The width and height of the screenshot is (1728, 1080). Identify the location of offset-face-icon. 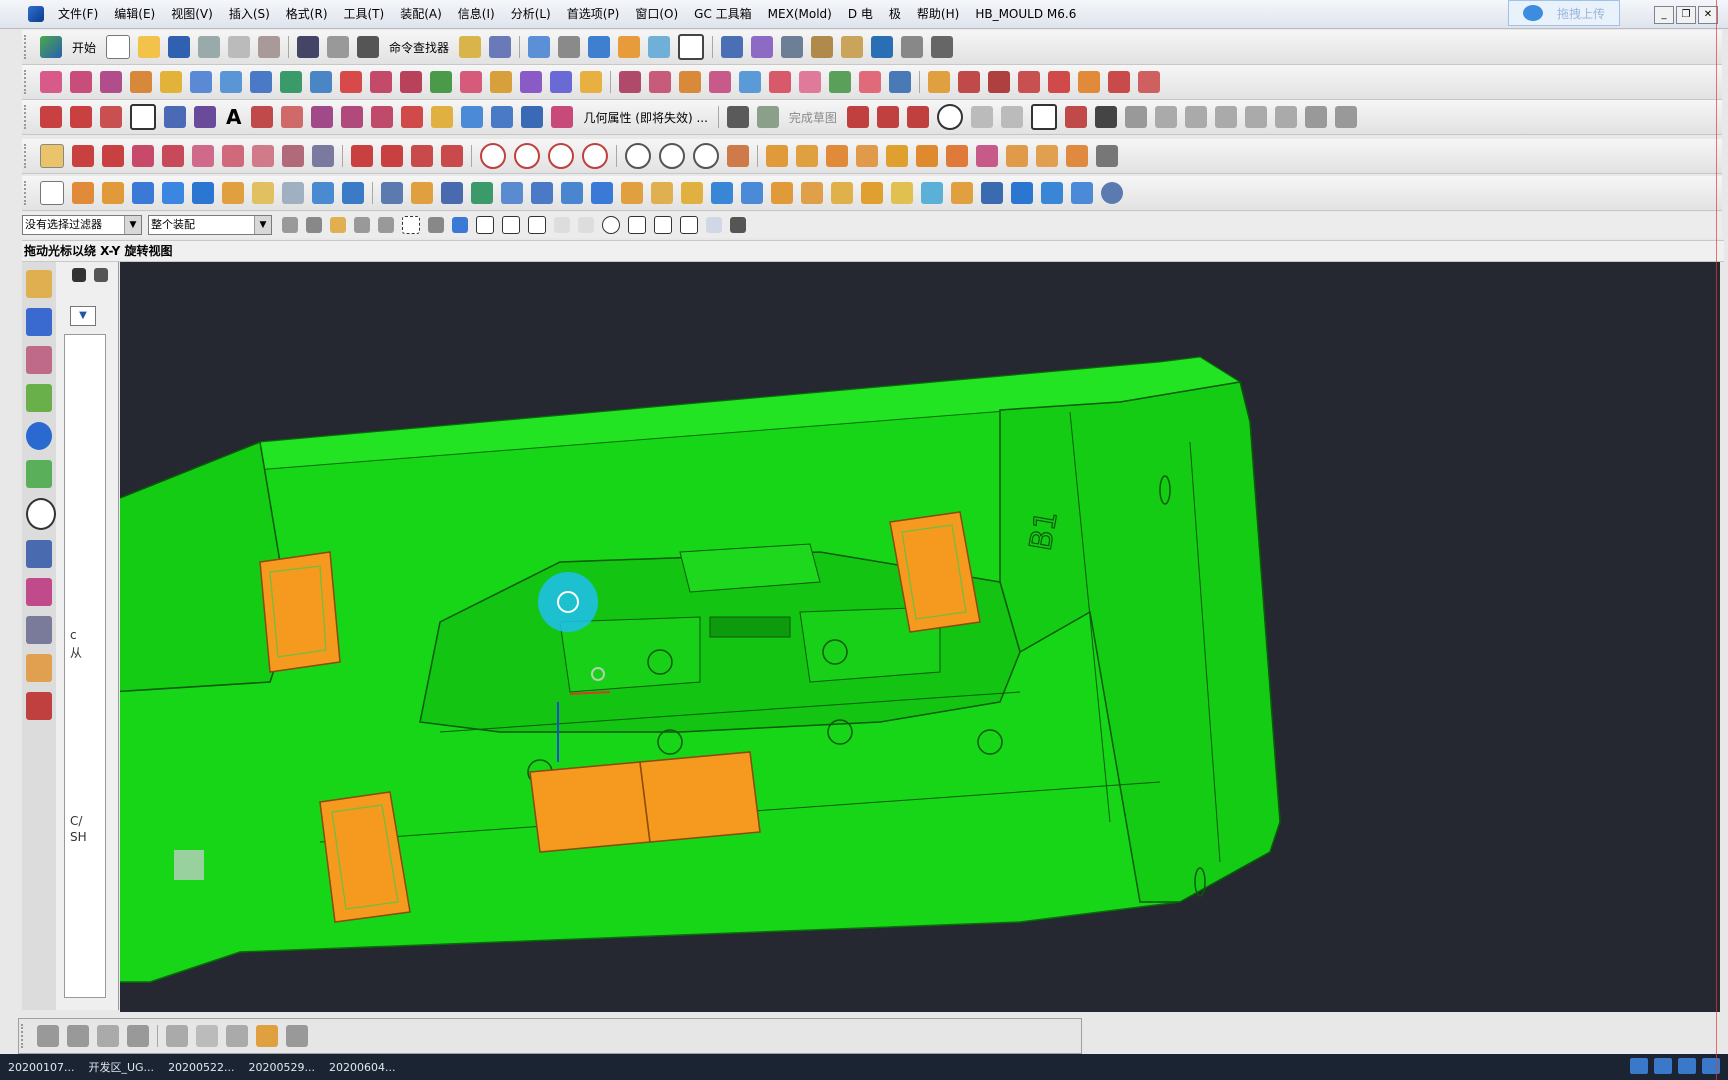
(1077, 156).